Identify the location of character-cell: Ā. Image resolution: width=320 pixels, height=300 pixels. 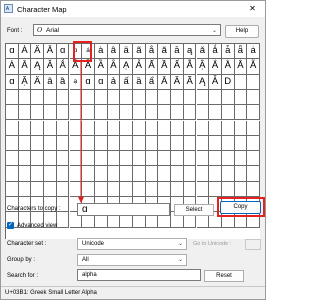
(50, 52).